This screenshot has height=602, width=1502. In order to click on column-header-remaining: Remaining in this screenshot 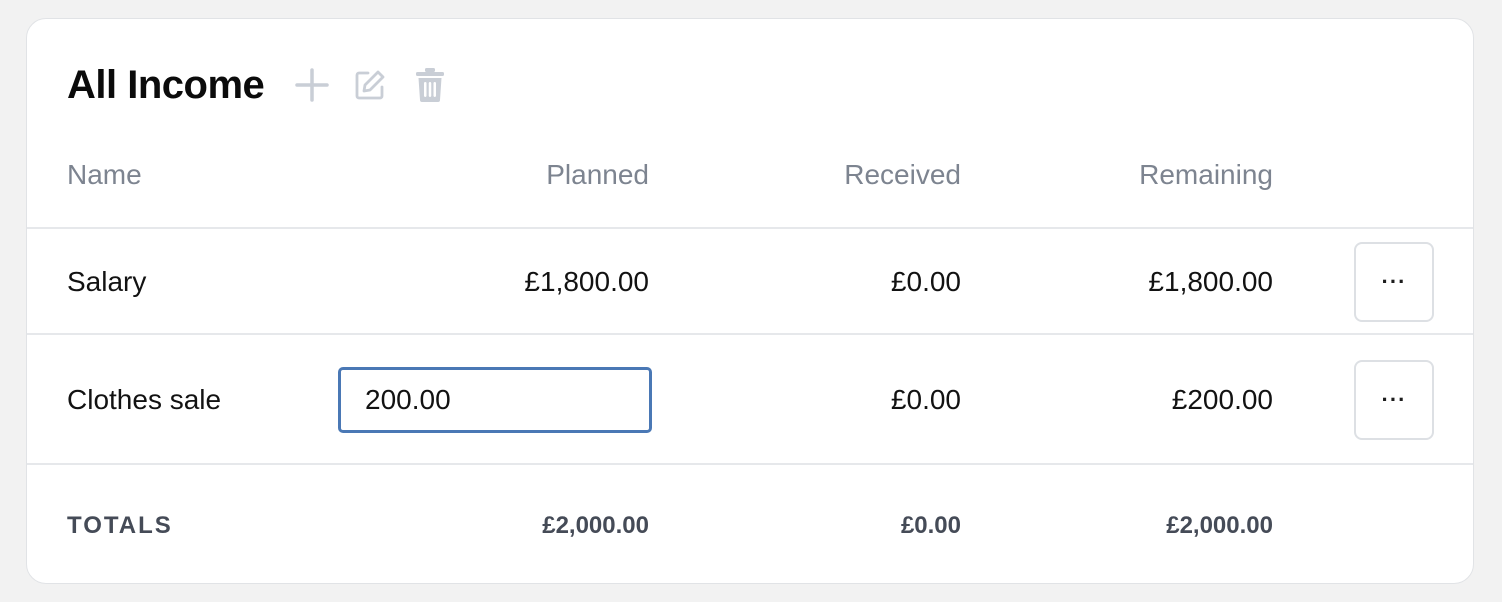, I will do `click(1206, 174)`.